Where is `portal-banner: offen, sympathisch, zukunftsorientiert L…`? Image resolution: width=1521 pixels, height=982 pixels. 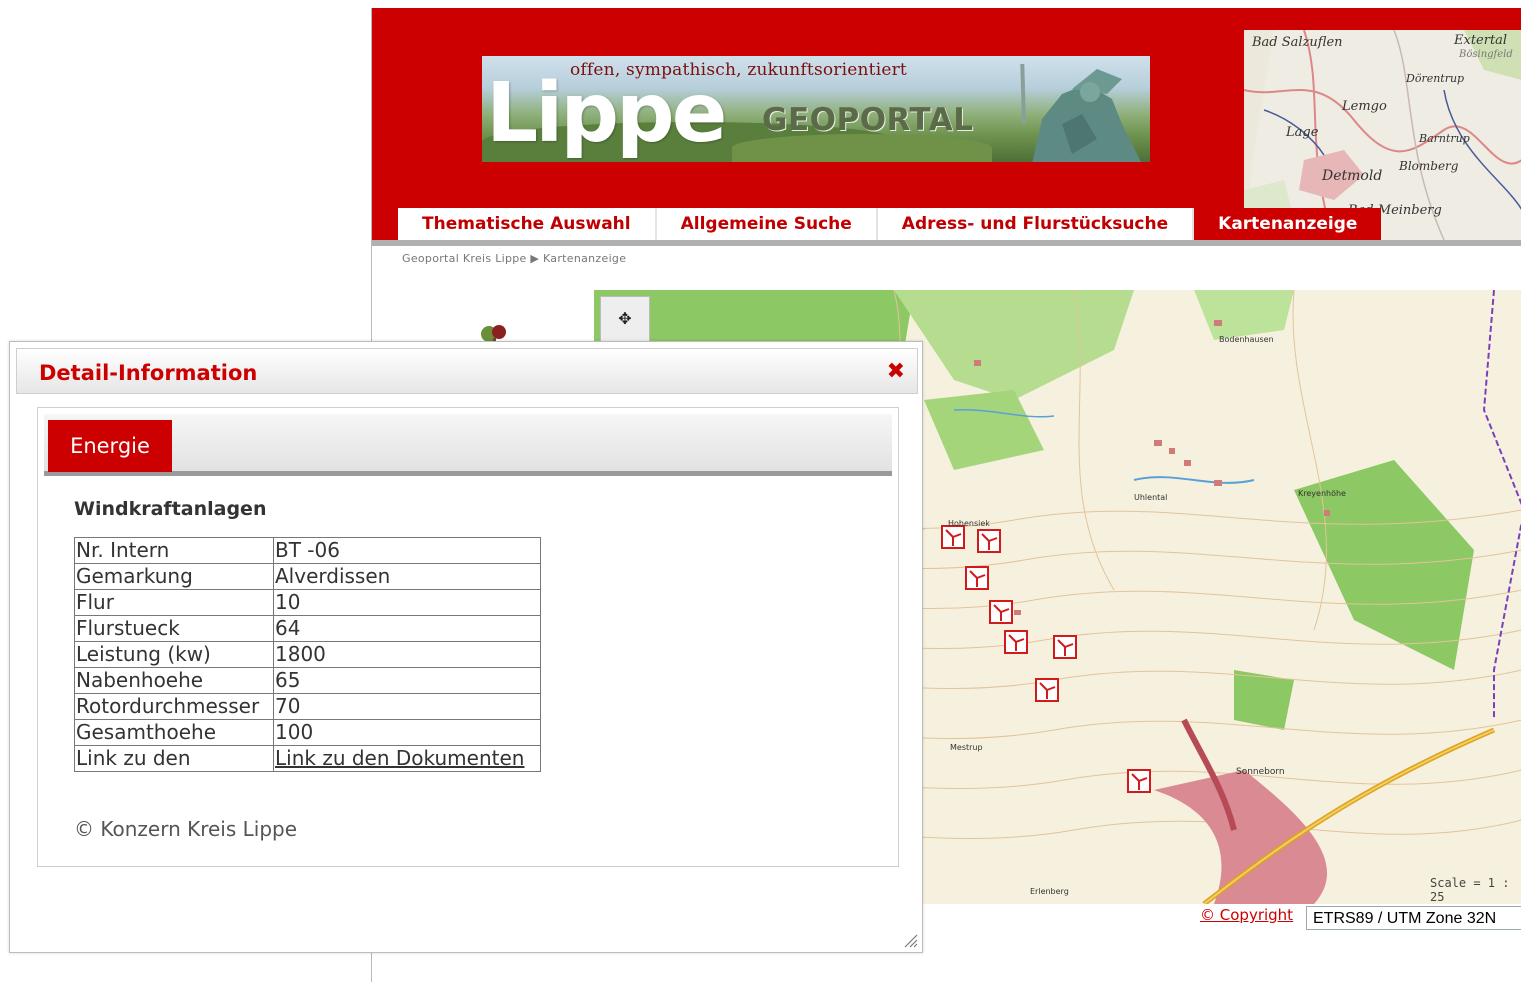
portal-banner: offen, sympathisch, zukunftsorientiert L… is located at coordinates (816, 109).